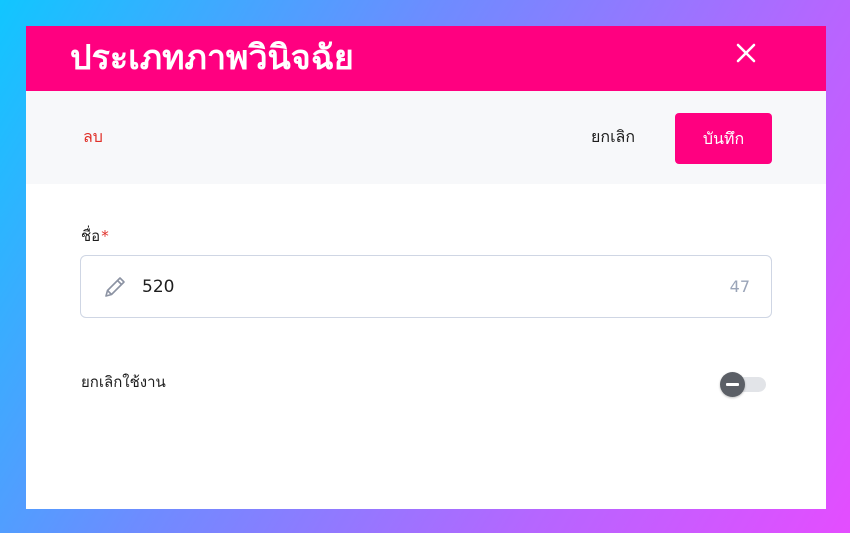 This screenshot has width=850, height=533. I want to click on pencil-icon, so click(115, 287).